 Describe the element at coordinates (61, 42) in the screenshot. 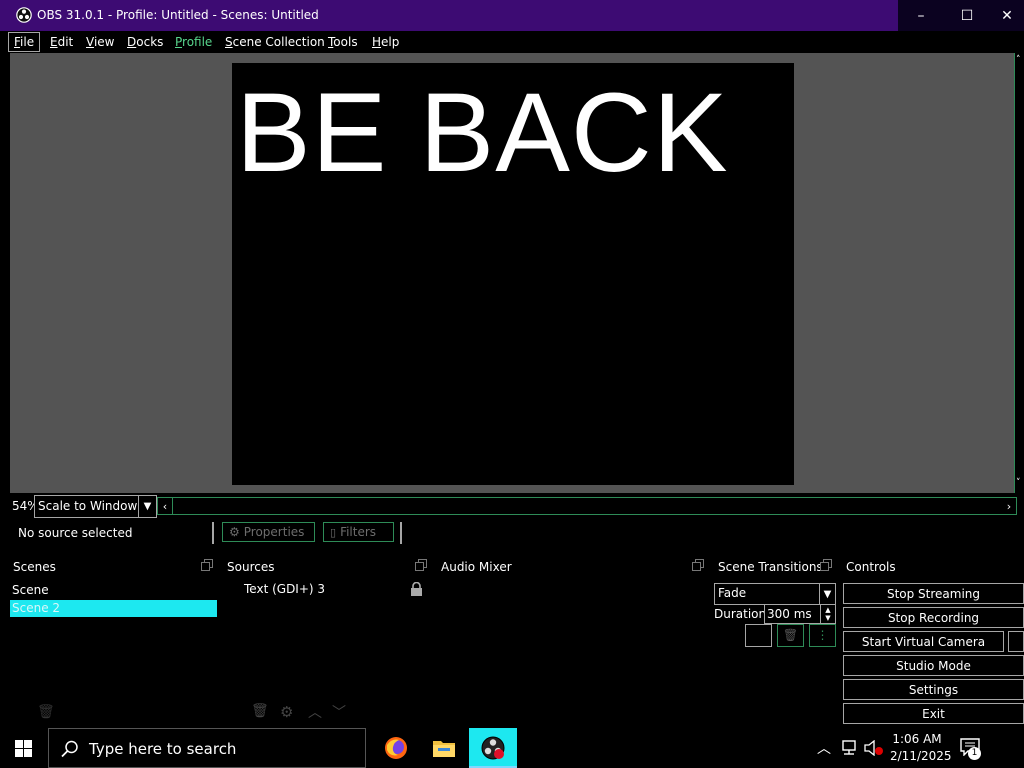

I see `menu-edit: Edit` at that location.